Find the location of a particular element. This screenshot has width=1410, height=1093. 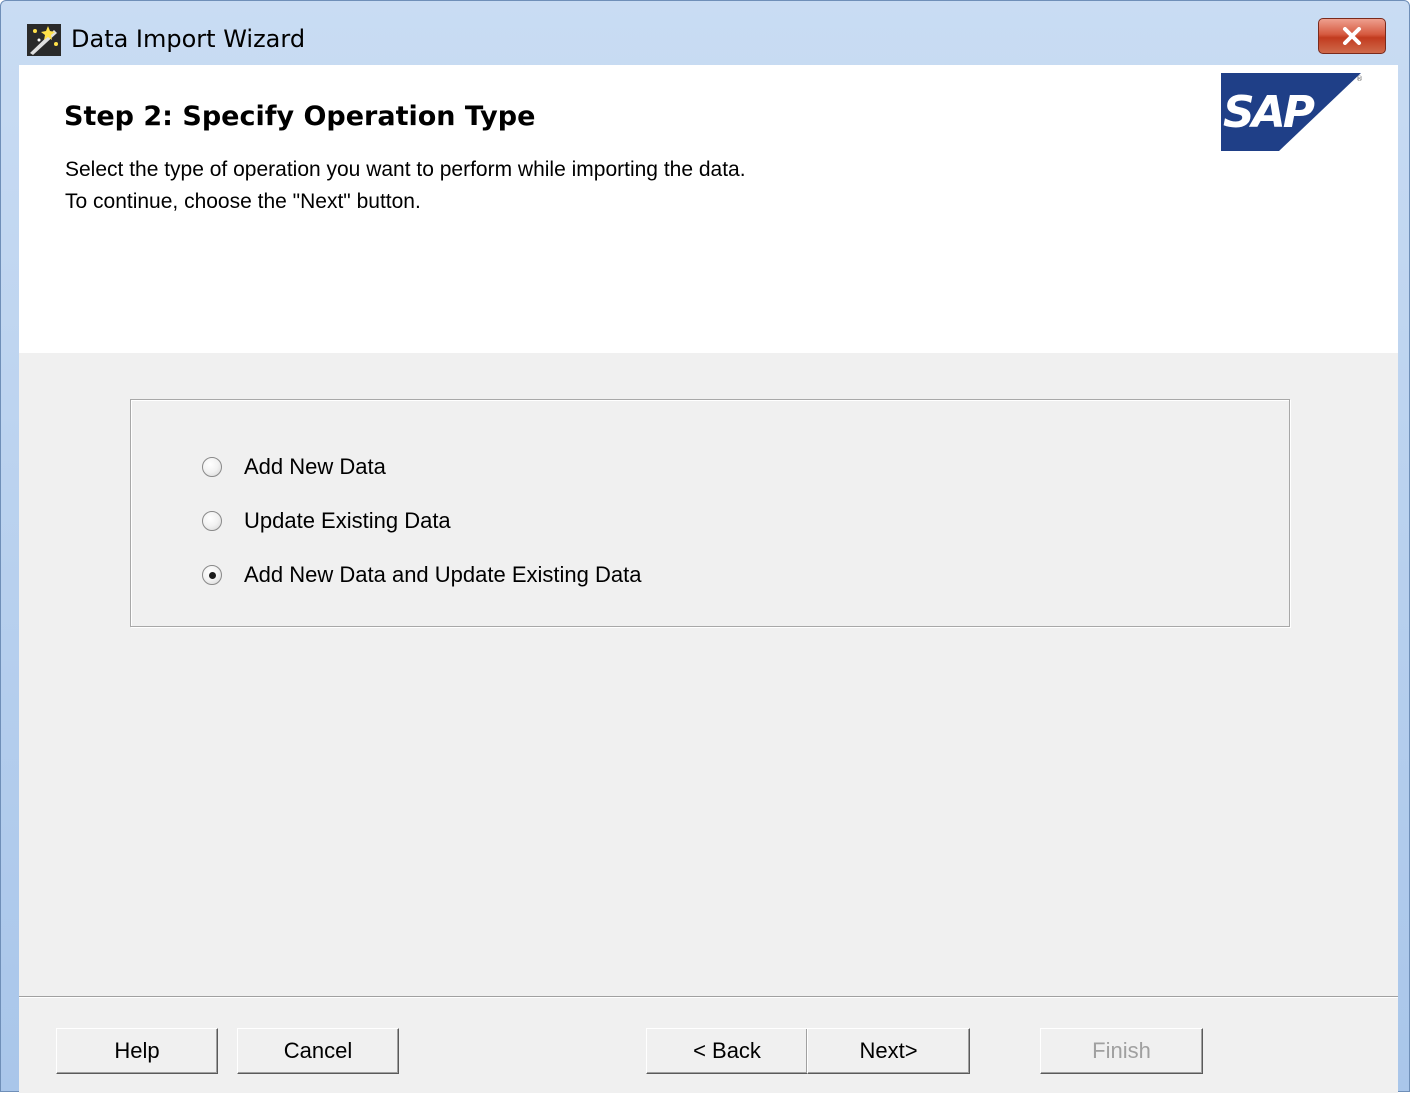

title-bar: Data Import Wizard is located at coordinates (705, 33).